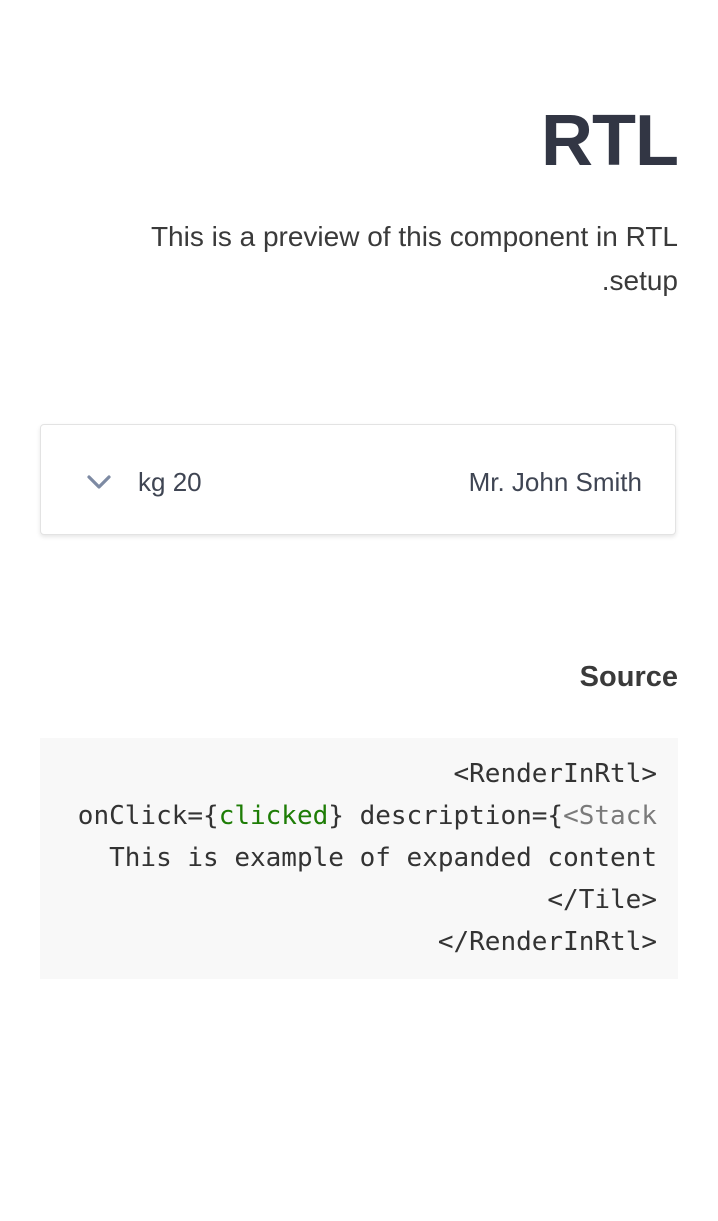 The height and width of the screenshot is (1221, 718). What do you see at coordinates (170, 482) in the screenshot?
I see `tile-description: 20 kg` at bounding box center [170, 482].